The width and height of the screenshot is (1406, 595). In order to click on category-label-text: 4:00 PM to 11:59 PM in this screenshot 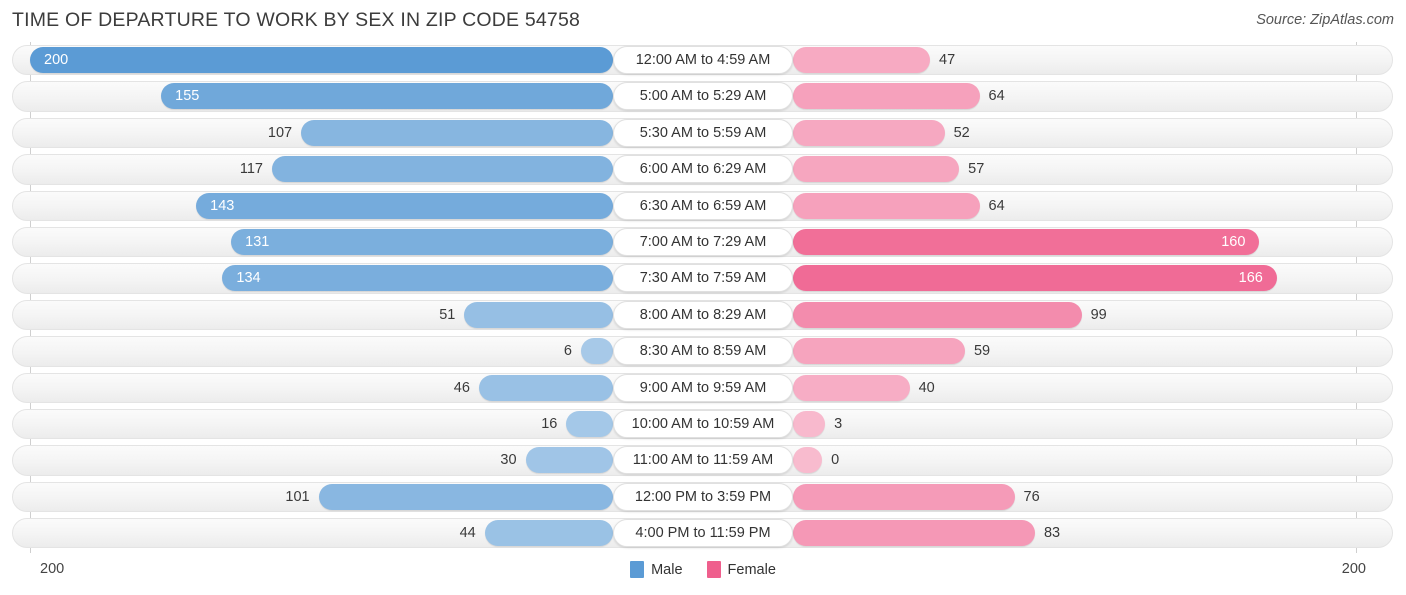, I will do `click(703, 533)`.